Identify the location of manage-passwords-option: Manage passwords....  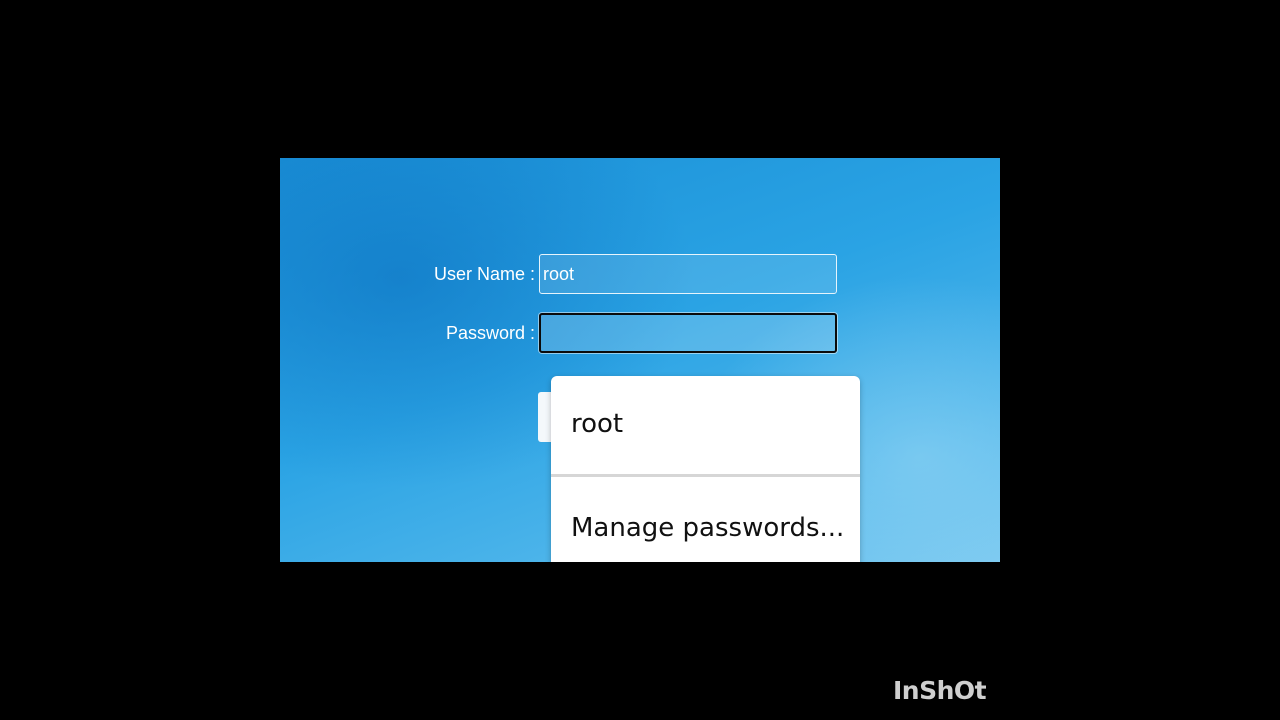
(705, 528).